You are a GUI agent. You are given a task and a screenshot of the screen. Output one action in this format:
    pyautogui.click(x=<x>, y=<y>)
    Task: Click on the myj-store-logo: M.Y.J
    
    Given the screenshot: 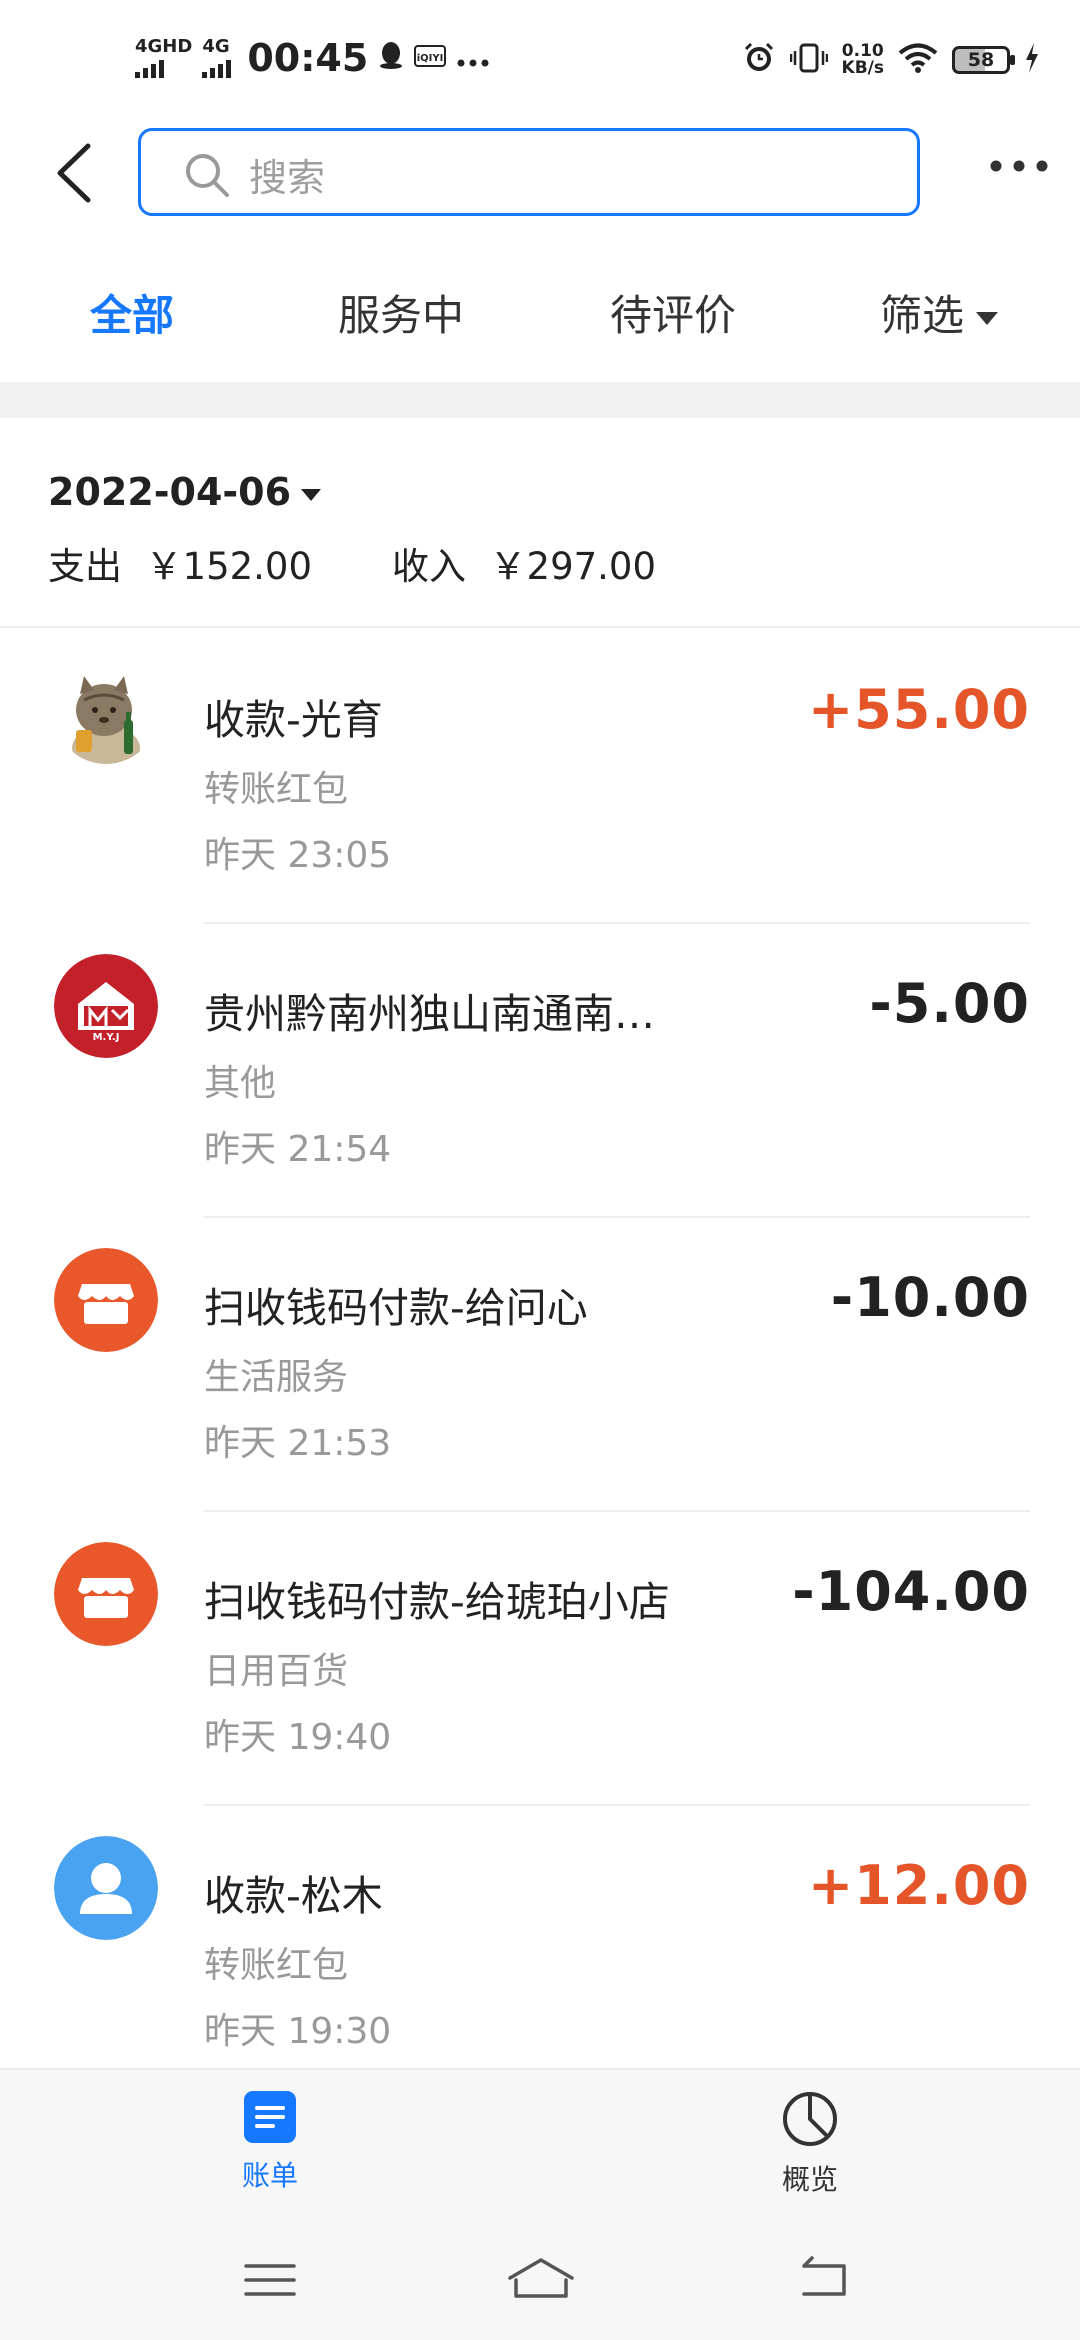 What is the action you would take?
    pyautogui.click(x=106, y=1006)
    